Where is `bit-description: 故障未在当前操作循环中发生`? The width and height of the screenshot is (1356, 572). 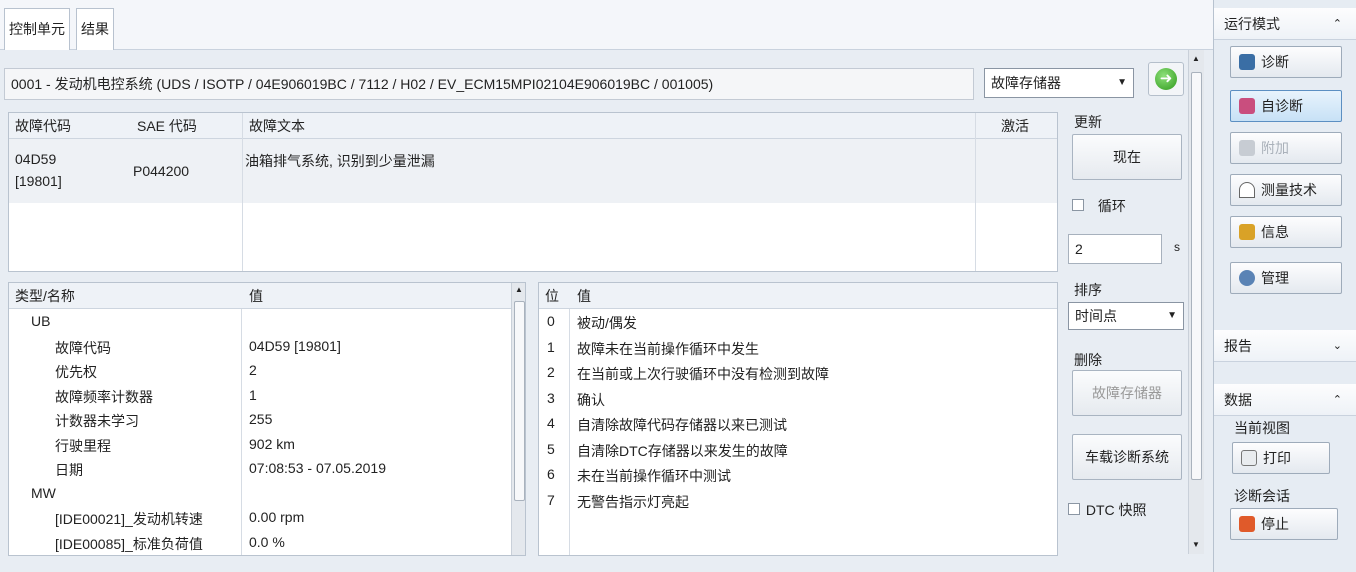 bit-description: 故障未在当前操作循环中发生 is located at coordinates (668, 348).